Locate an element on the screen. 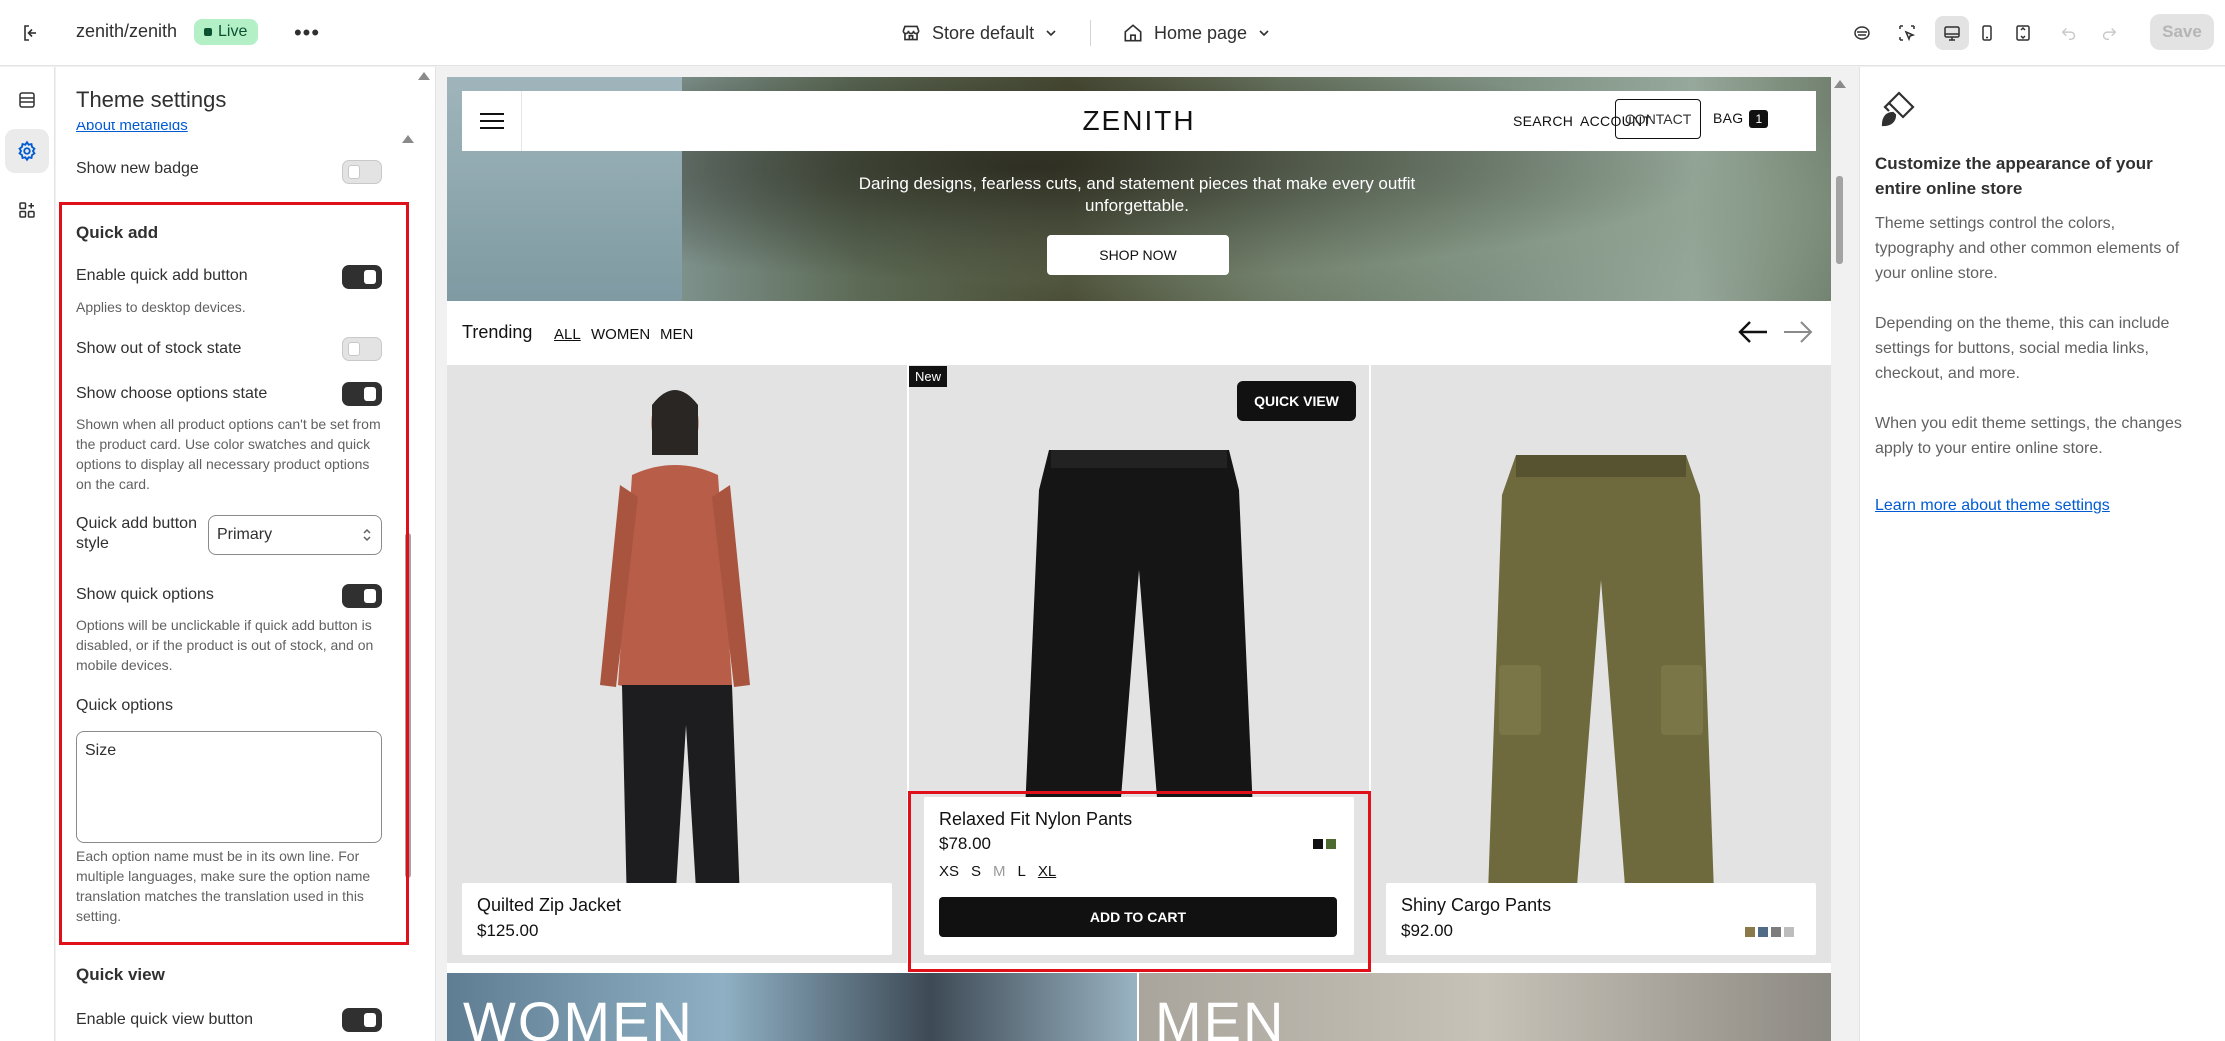 This screenshot has width=2225, height=1041. store-header: ZENITH SEARCH ACCOUNT CONTACT BAG 1 is located at coordinates (1139, 121).